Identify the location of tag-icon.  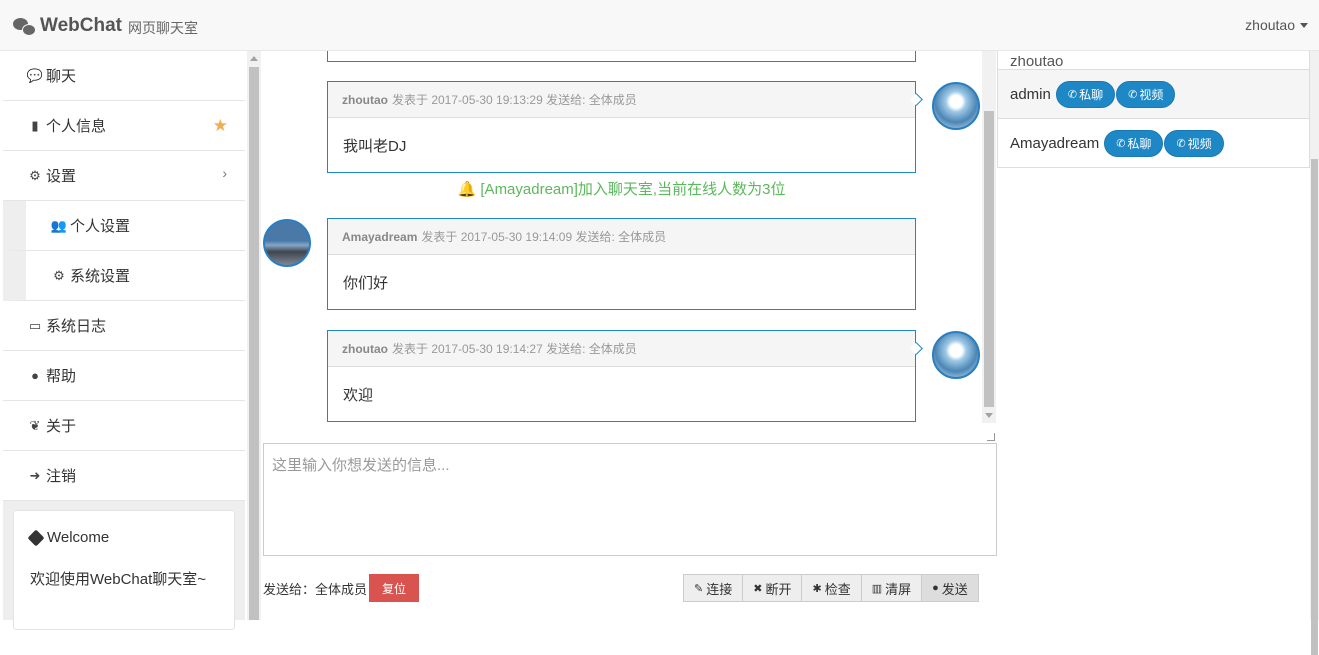
(36, 537).